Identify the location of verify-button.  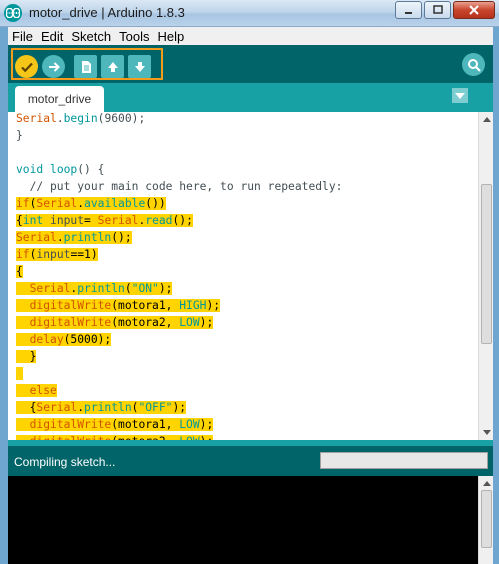
(26, 66).